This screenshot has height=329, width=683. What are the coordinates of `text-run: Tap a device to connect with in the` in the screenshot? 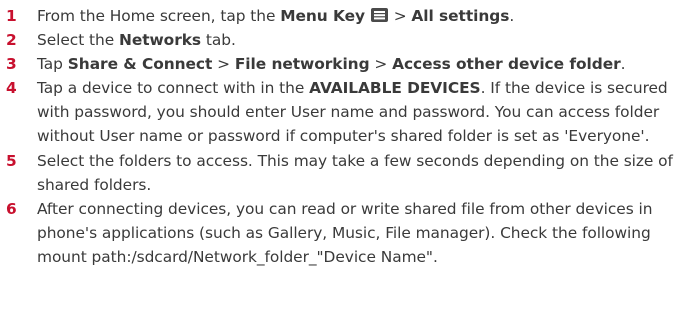 It's located at (173, 88).